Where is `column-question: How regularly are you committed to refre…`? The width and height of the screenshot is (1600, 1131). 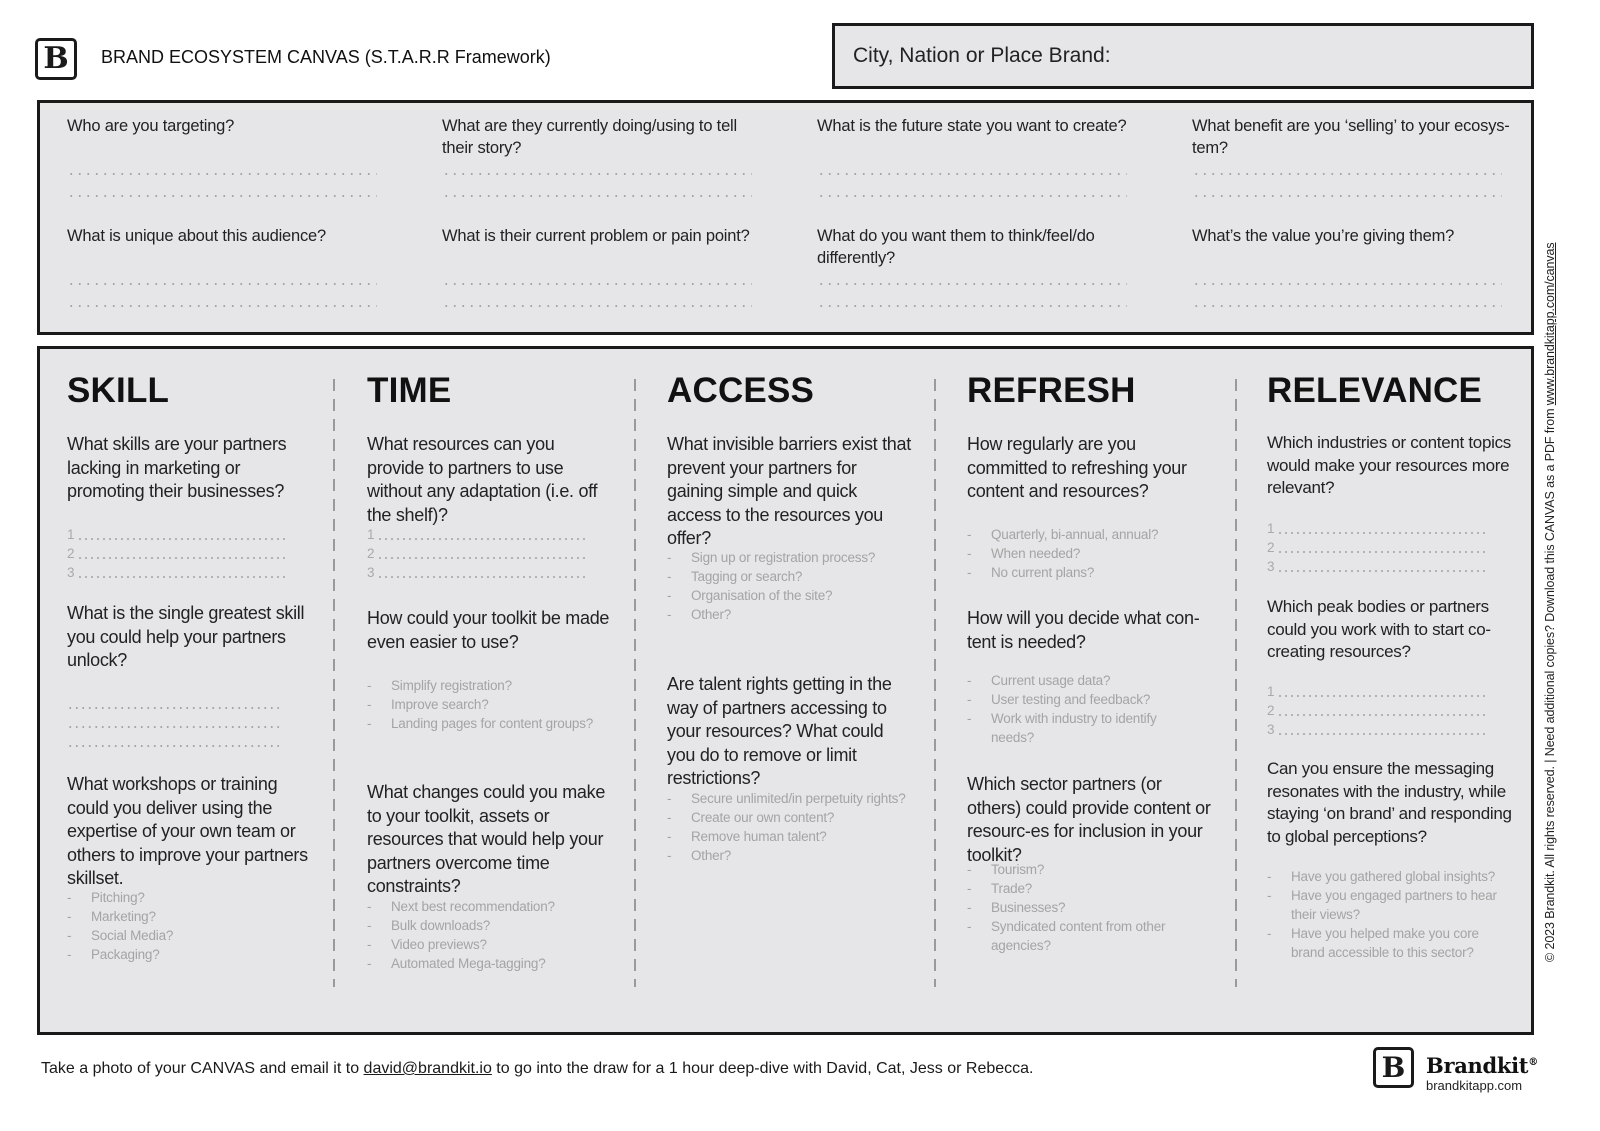 column-question: How regularly are you committed to refre… is located at coordinates (1077, 467).